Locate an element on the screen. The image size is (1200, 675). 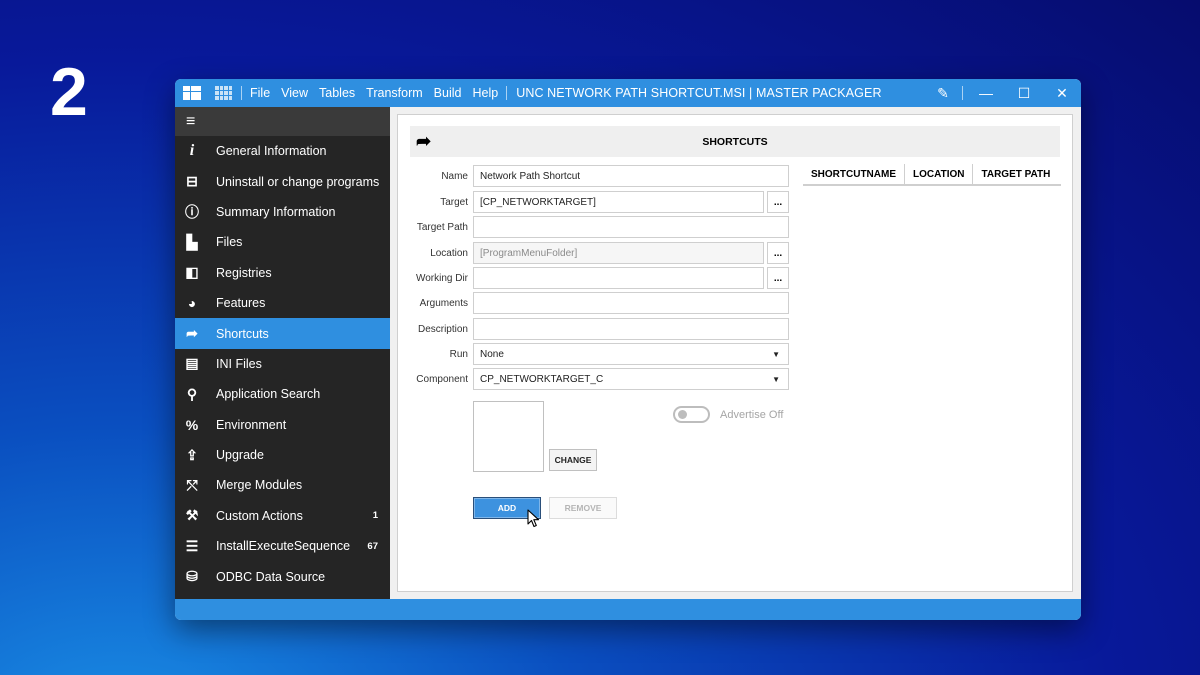
merge-icon: ⤲ is located at coordinates (192, 484).